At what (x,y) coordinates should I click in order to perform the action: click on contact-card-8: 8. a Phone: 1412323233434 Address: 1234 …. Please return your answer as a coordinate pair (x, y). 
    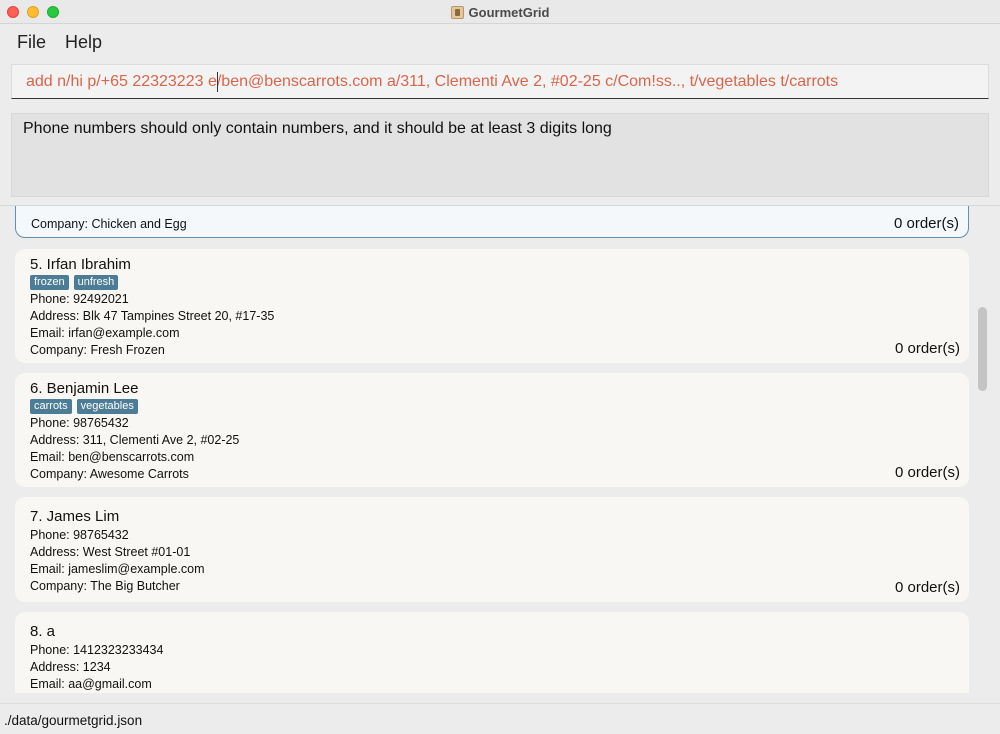
    Looking at the image, I should click on (492, 652).